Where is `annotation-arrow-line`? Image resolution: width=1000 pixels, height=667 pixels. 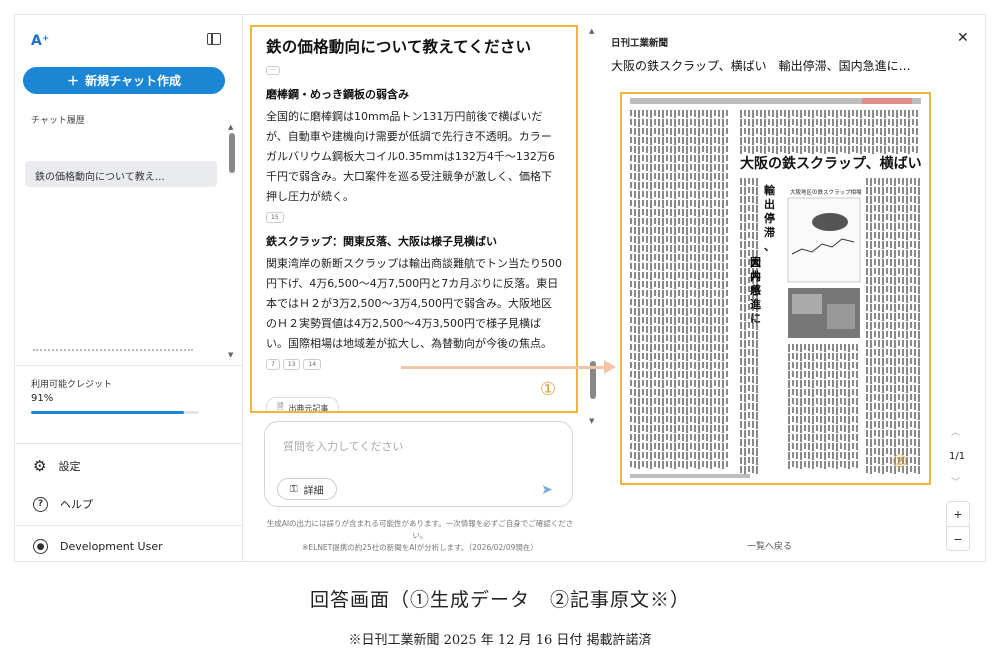 annotation-arrow-line is located at coordinates (503, 367).